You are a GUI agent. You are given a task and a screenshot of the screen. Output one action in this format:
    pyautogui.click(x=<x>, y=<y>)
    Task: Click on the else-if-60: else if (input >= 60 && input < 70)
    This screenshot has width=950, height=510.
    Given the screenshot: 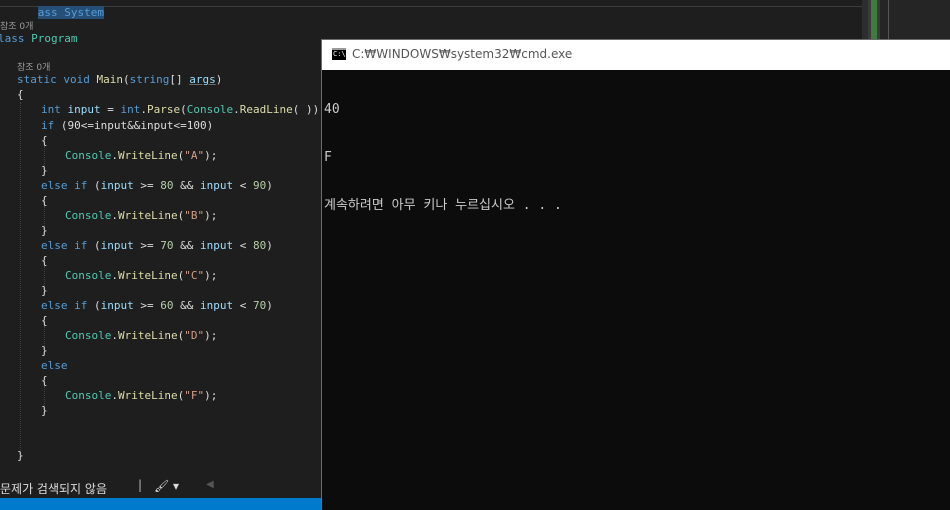 What is the action you would take?
    pyautogui.click(x=157, y=305)
    